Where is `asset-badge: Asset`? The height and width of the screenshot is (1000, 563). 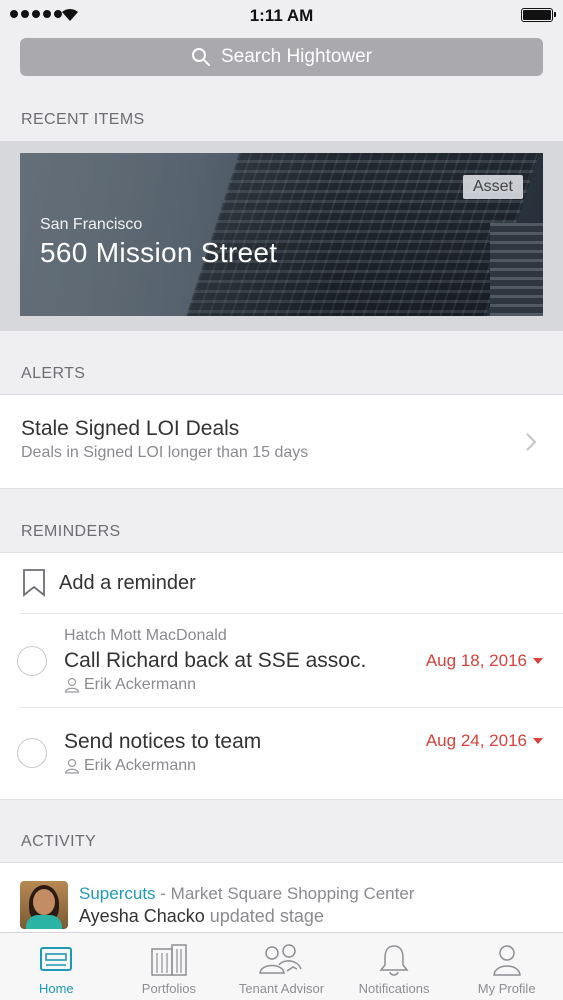
asset-badge: Asset is located at coordinates (492, 187).